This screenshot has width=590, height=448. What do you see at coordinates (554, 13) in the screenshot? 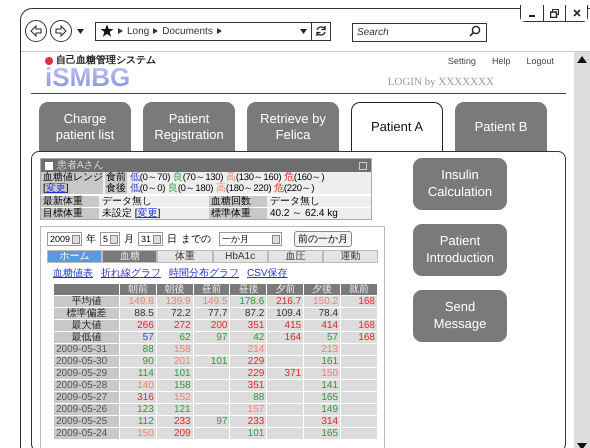
I see `restore-icon` at bounding box center [554, 13].